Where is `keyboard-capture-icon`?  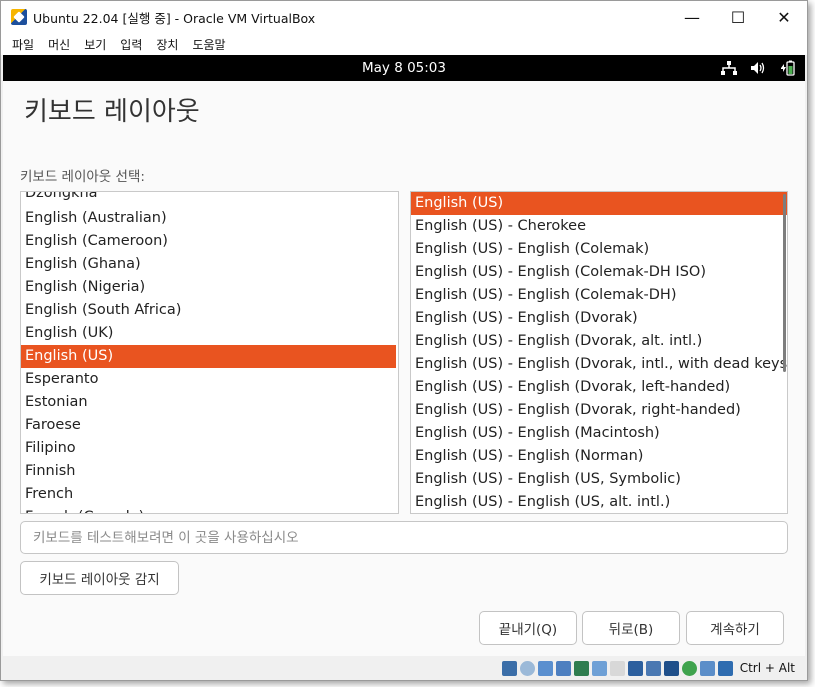
keyboard-capture-icon is located at coordinates (725, 668).